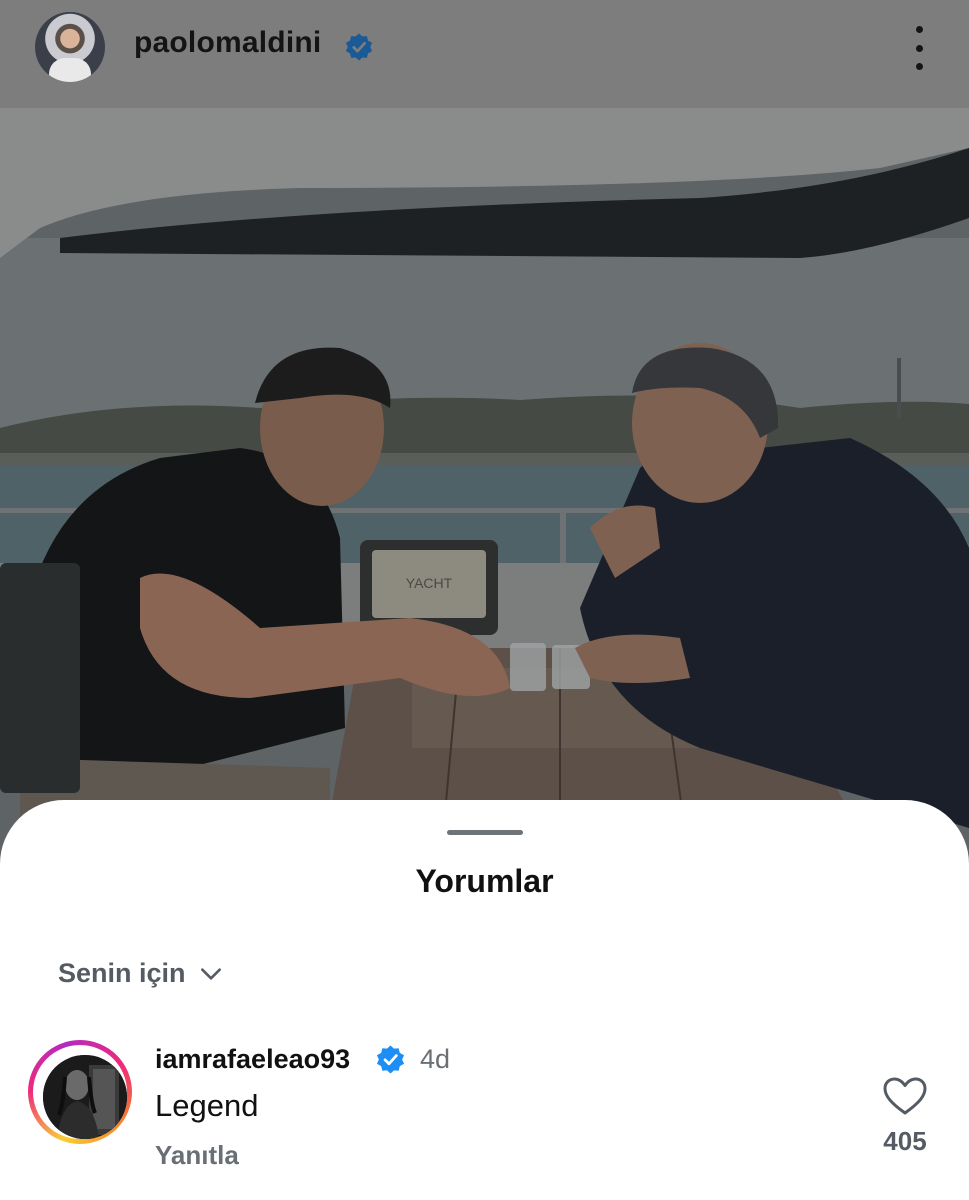 This screenshot has height=1200, width=969. What do you see at coordinates (70, 47) in the screenshot?
I see `author-avatar` at bounding box center [70, 47].